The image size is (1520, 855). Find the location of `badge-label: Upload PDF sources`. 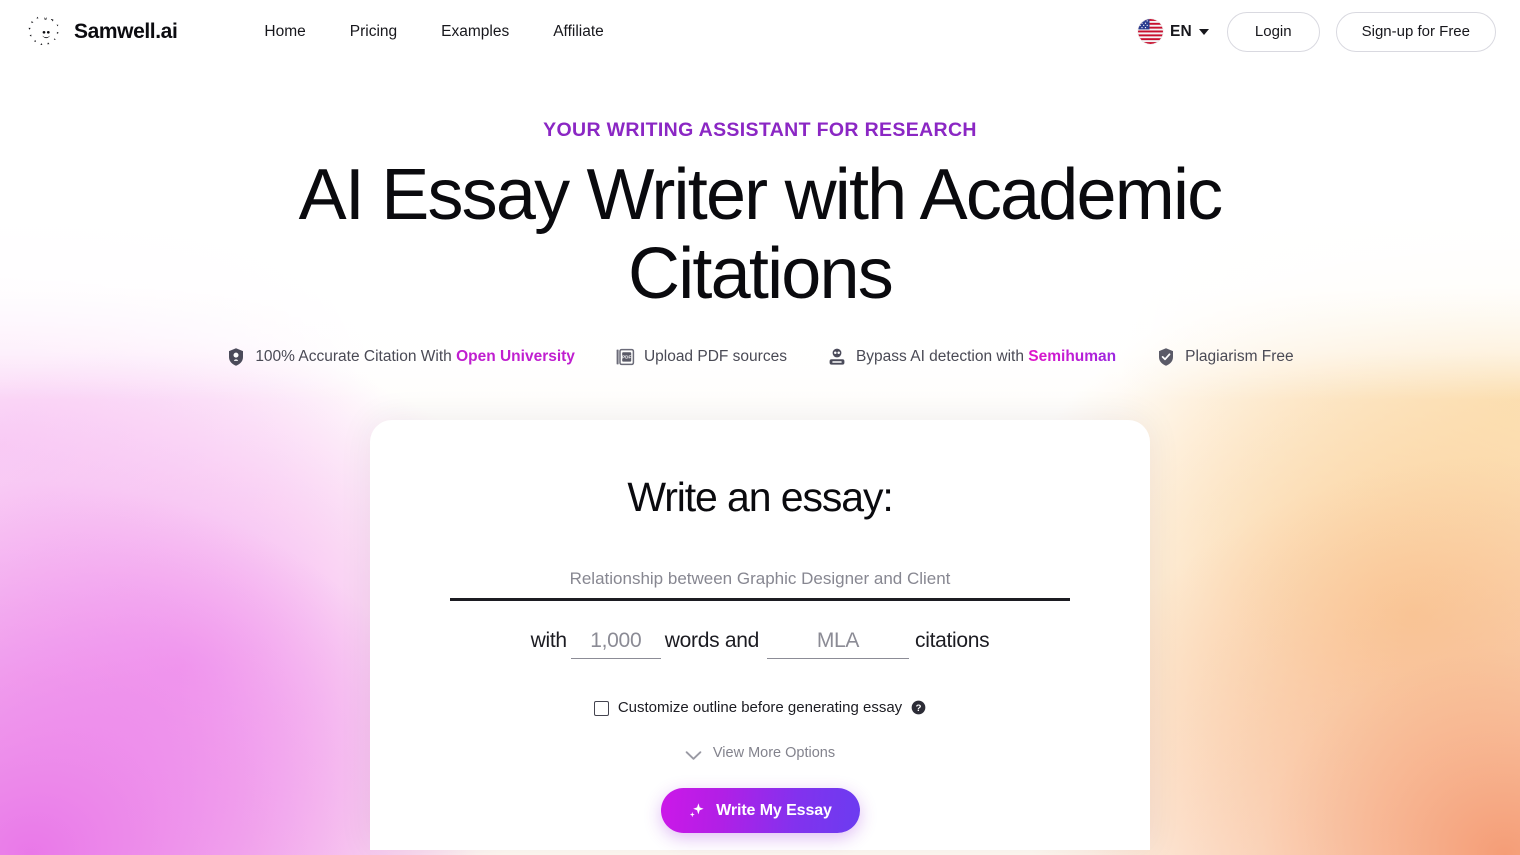

badge-label: Upload PDF sources is located at coordinates (715, 356).